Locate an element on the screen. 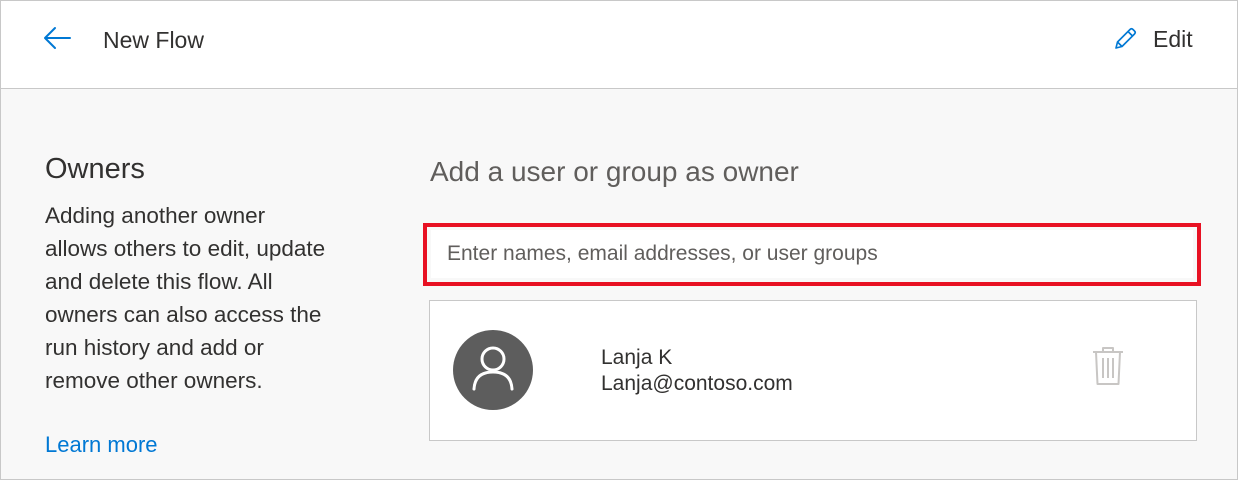 Image resolution: width=1238 pixels, height=480 pixels. edit-label: Edit is located at coordinates (1173, 39).